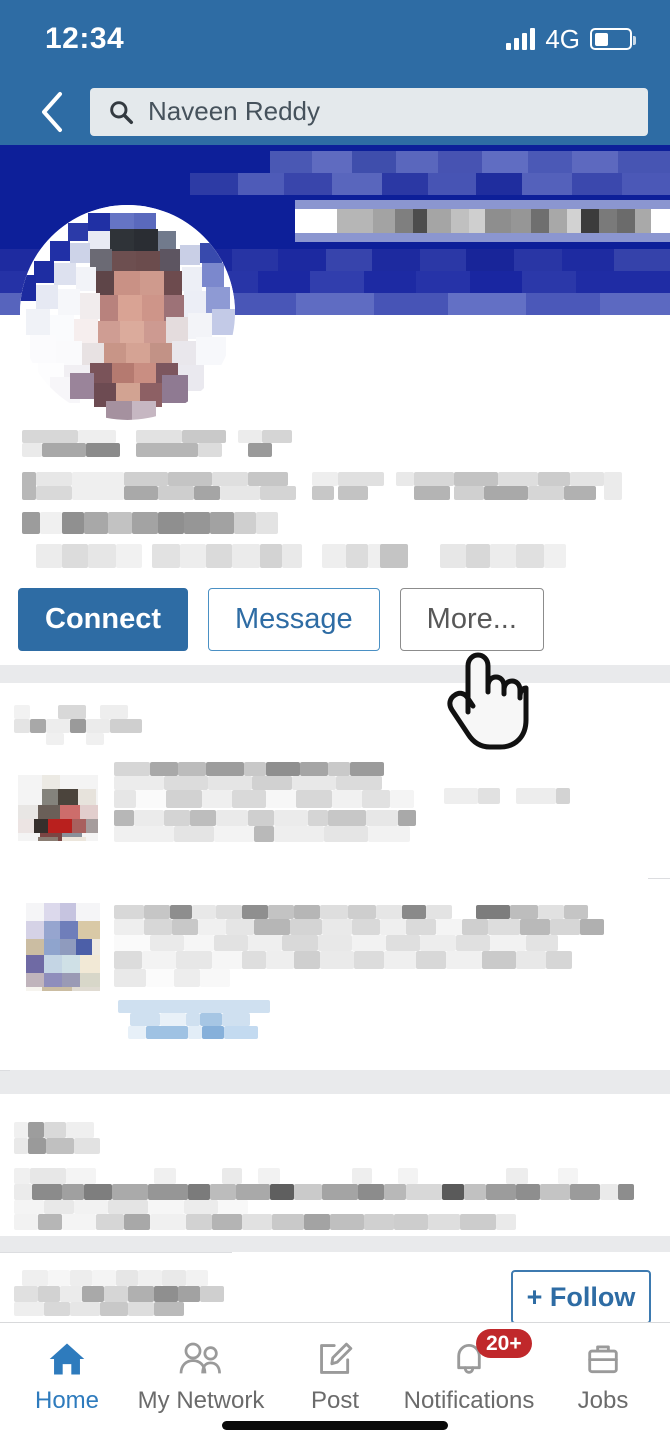  I want to click on people-icon, so click(201, 1359).